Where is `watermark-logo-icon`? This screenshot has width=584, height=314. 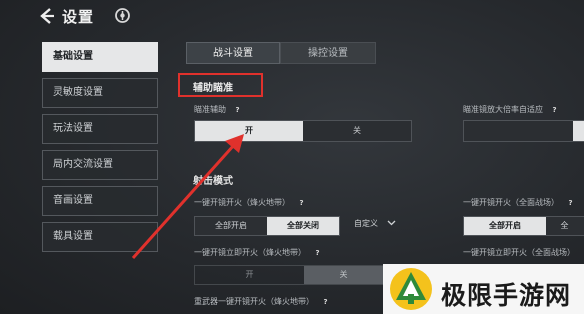 watermark-logo-icon is located at coordinates (411, 289).